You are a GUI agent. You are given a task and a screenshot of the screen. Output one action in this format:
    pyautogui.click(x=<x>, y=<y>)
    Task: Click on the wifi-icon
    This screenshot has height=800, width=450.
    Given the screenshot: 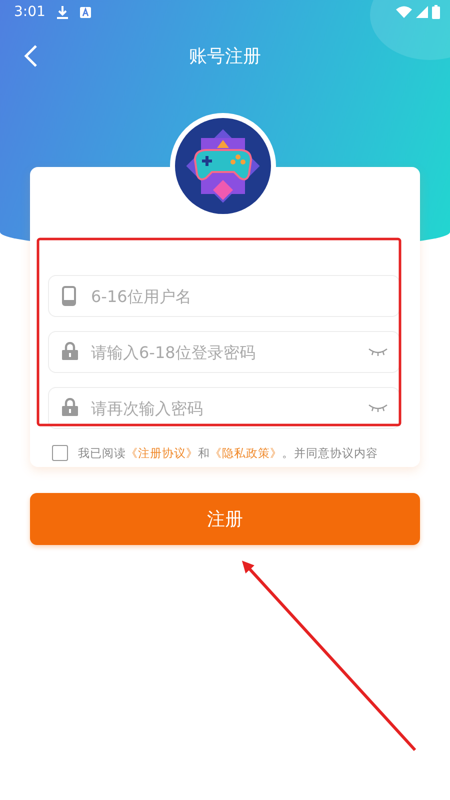 What is the action you would take?
    pyautogui.click(x=404, y=12)
    